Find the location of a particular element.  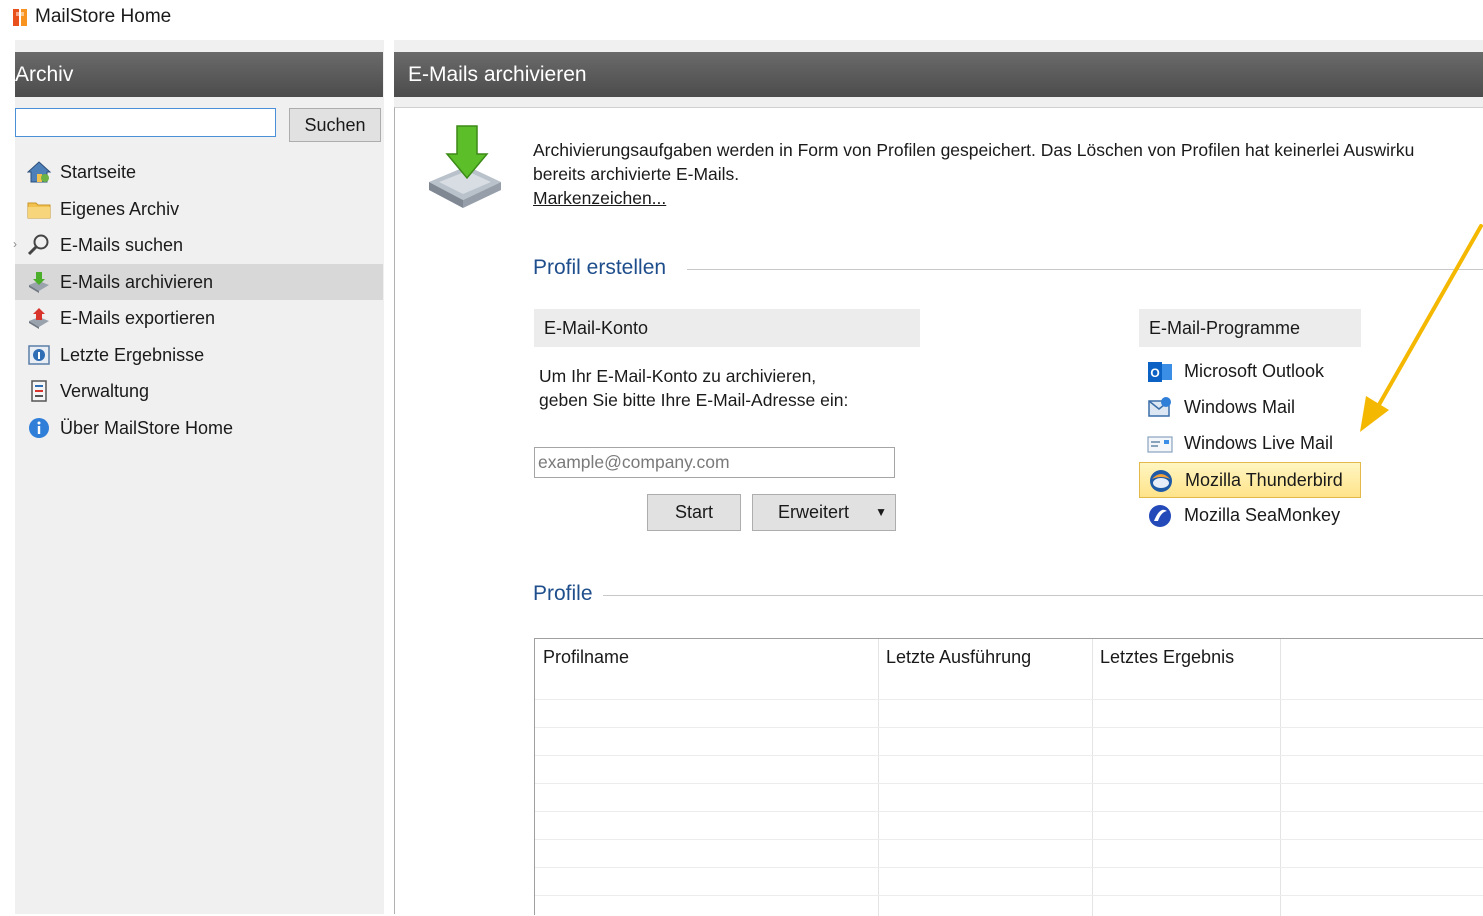

sidebar-item-label: E-Mails archivieren is located at coordinates (137, 281).